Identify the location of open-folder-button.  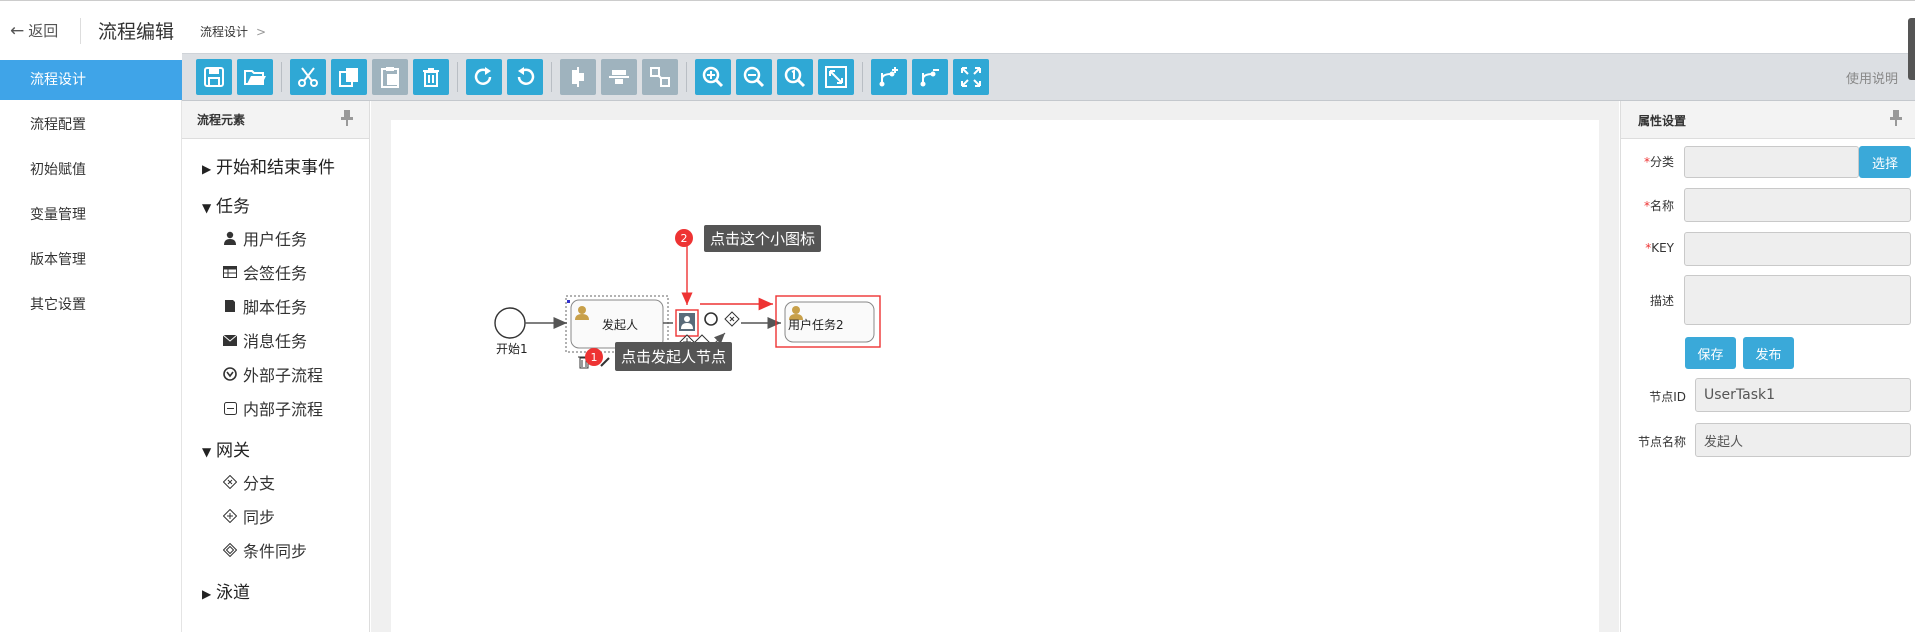
(255, 77).